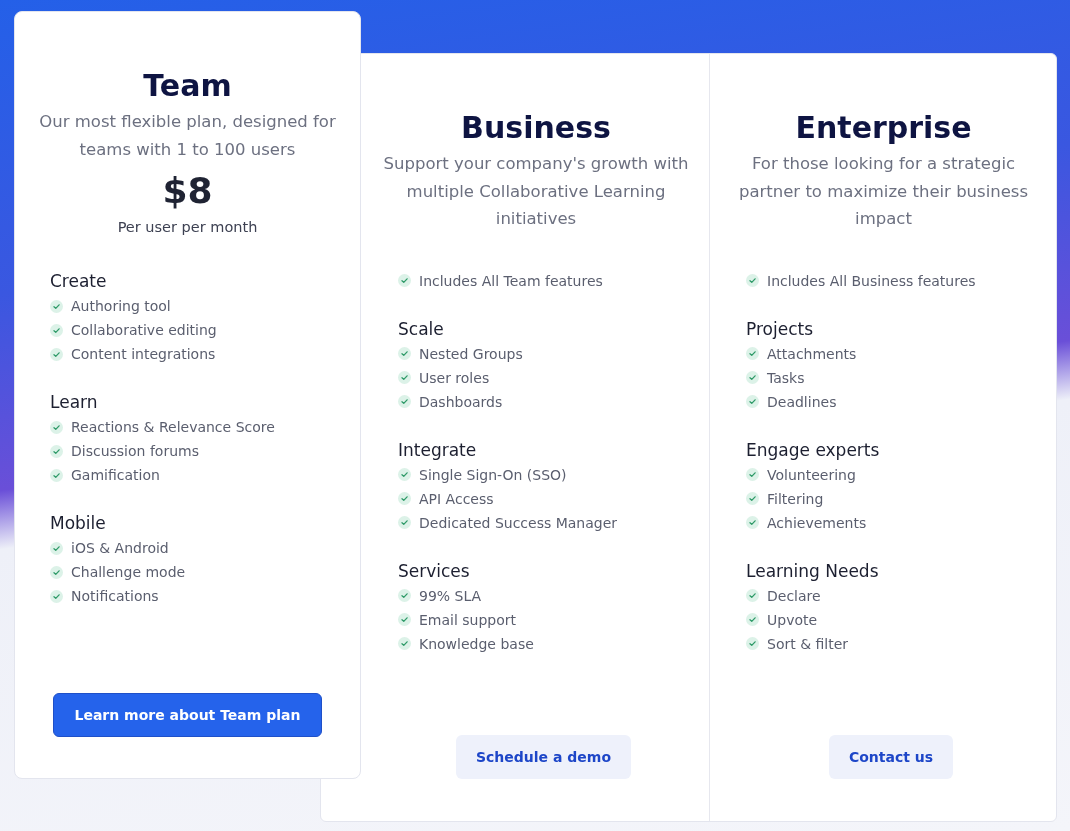  What do you see at coordinates (871, 280) in the screenshot?
I see `feature-text: Includes All Business features` at bounding box center [871, 280].